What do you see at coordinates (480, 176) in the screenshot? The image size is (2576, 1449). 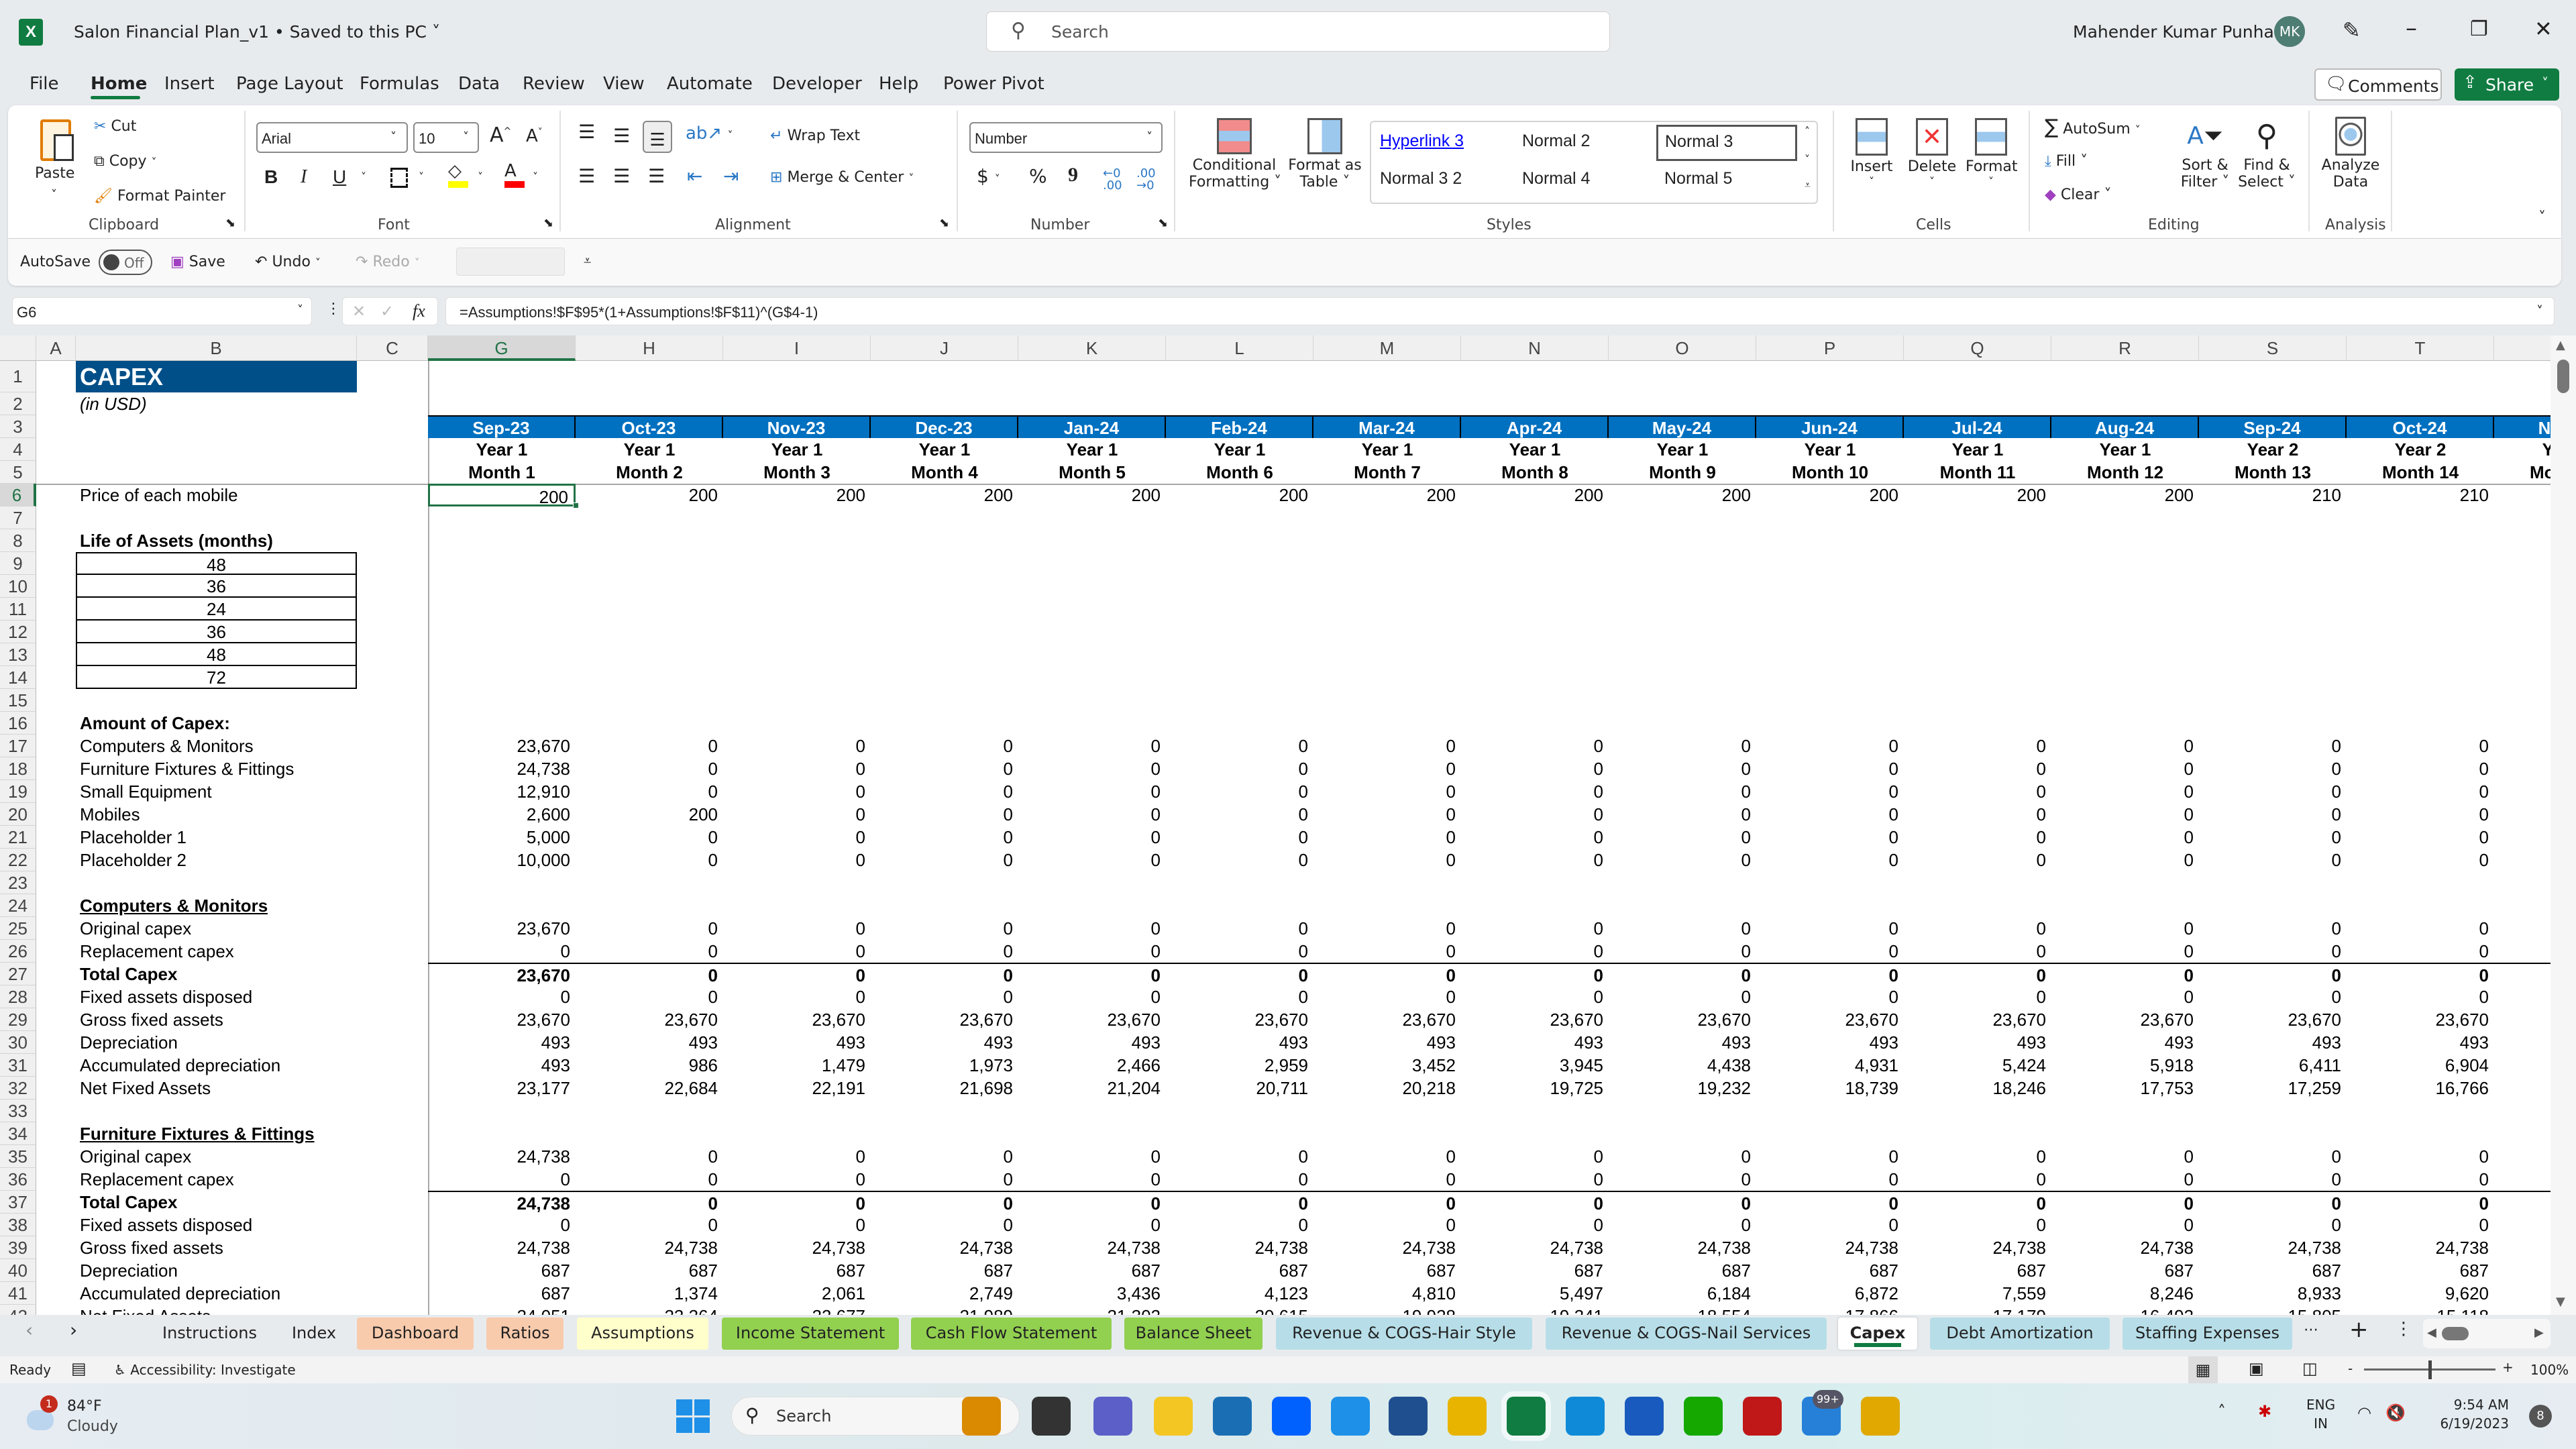 I see `chevron-down-icon: ˅` at bounding box center [480, 176].